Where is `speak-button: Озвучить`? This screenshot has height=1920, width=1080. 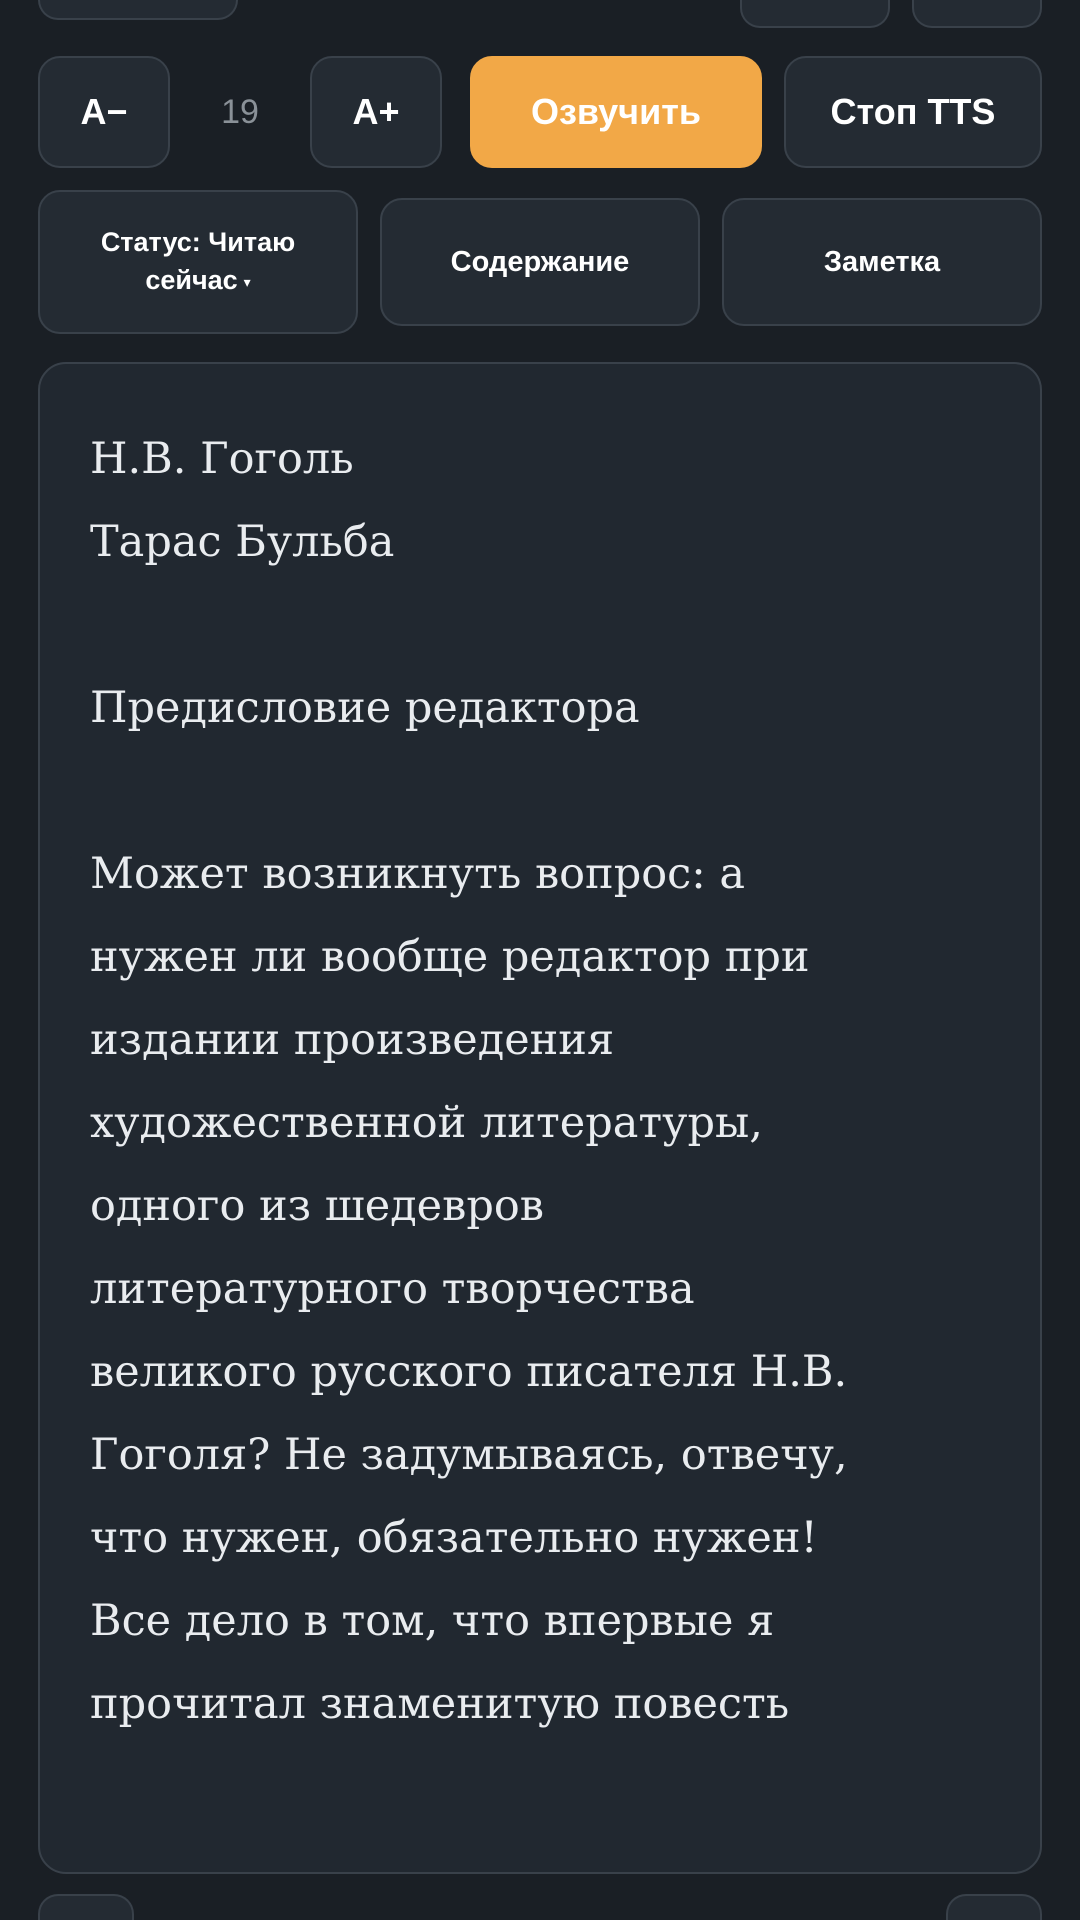 speak-button: Озвучить is located at coordinates (616, 112).